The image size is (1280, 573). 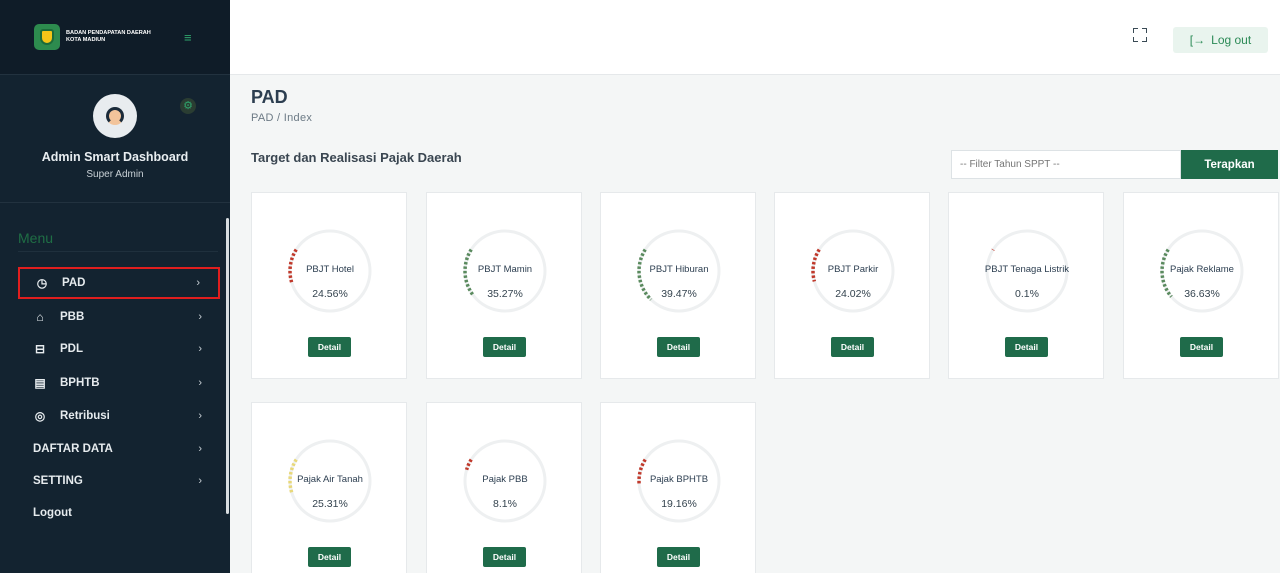 What do you see at coordinates (119, 513) in the screenshot?
I see `sidebar-item-logout: Logout` at bounding box center [119, 513].